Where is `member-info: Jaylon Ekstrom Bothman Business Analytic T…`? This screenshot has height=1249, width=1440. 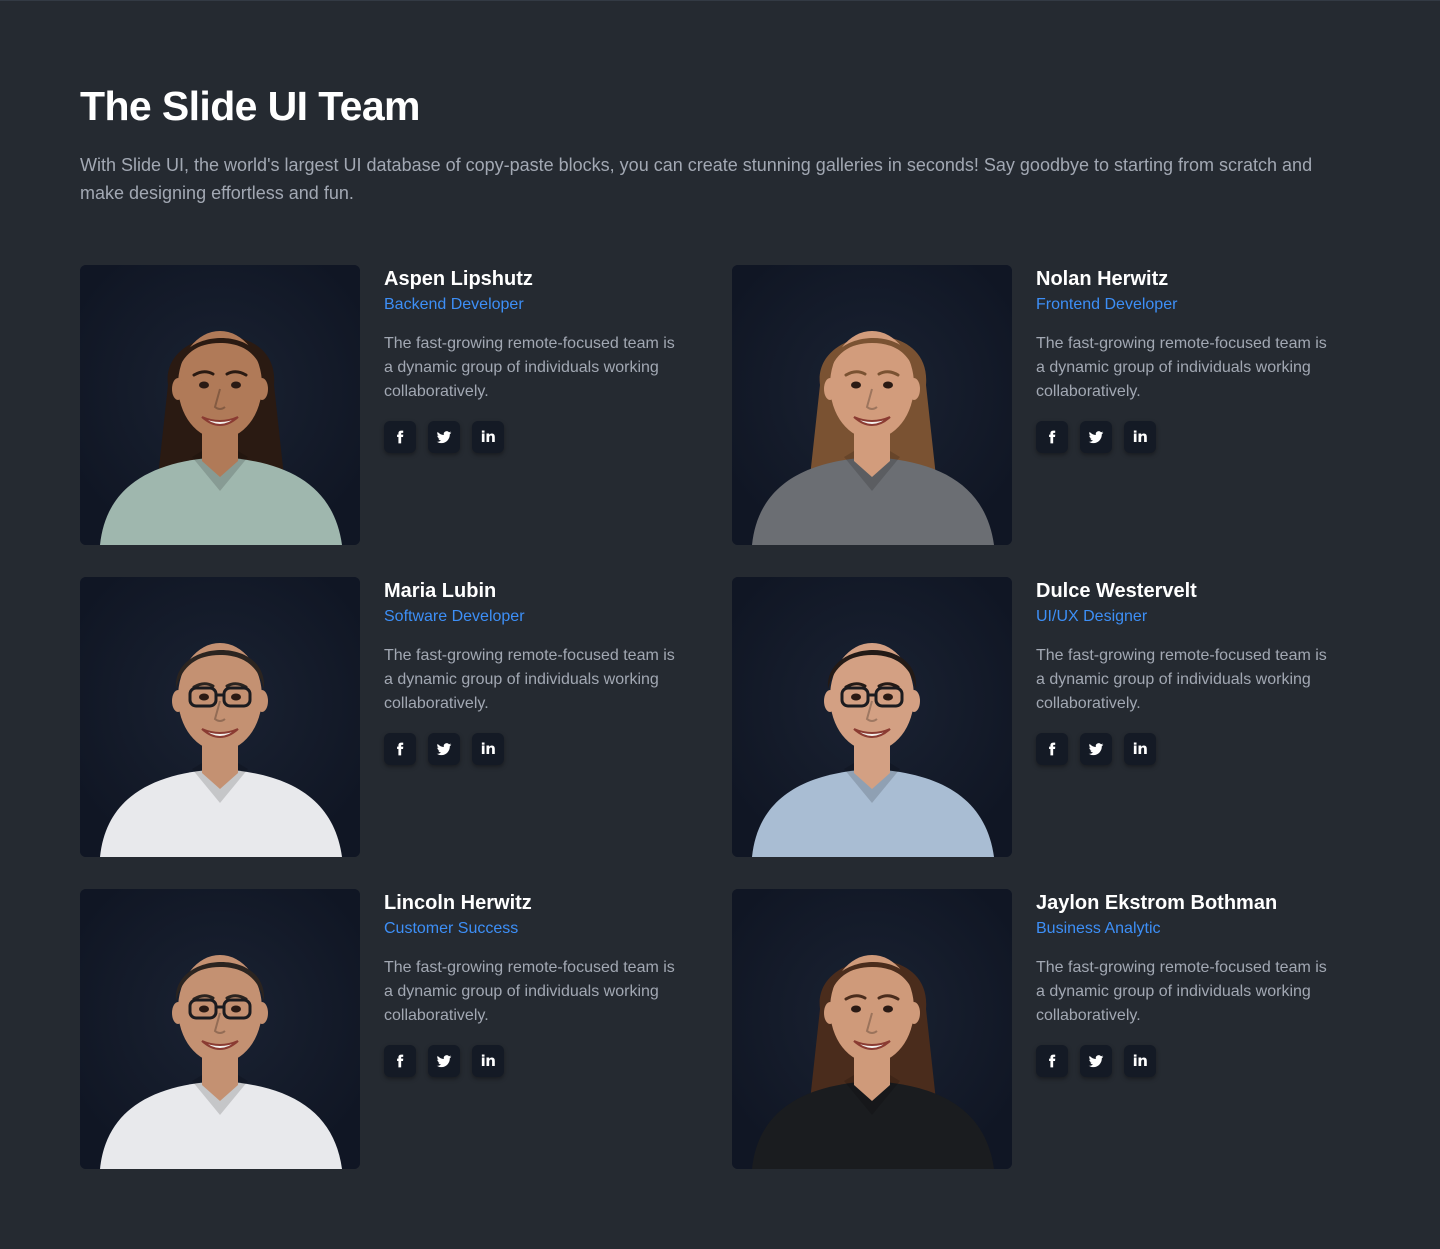 member-info: Jaylon Ekstrom Bothman Business Analytic T… is located at coordinates (1186, 983).